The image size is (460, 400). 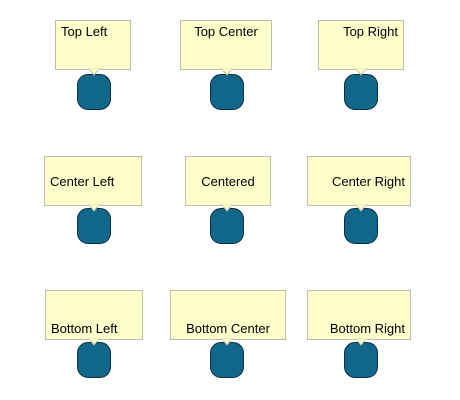 What do you see at coordinates (227, 92) in the screenshot?
I see `node-top-center` at bounding box center [227, 92].